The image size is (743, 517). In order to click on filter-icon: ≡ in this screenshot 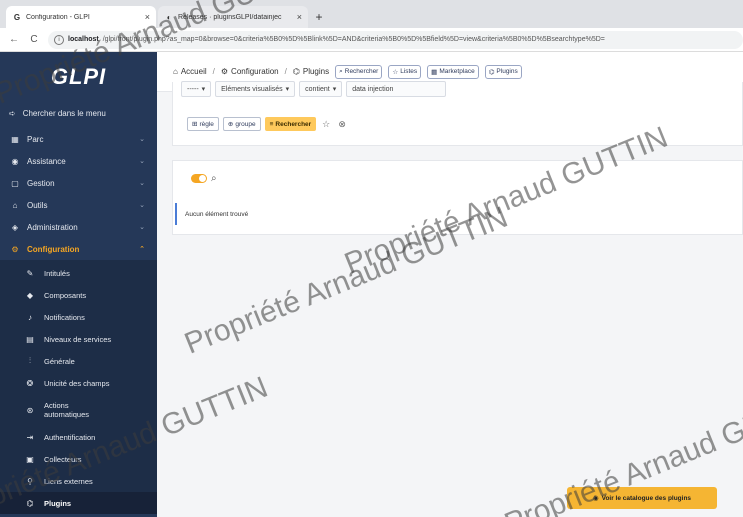, I will do `click(271, 124)`.